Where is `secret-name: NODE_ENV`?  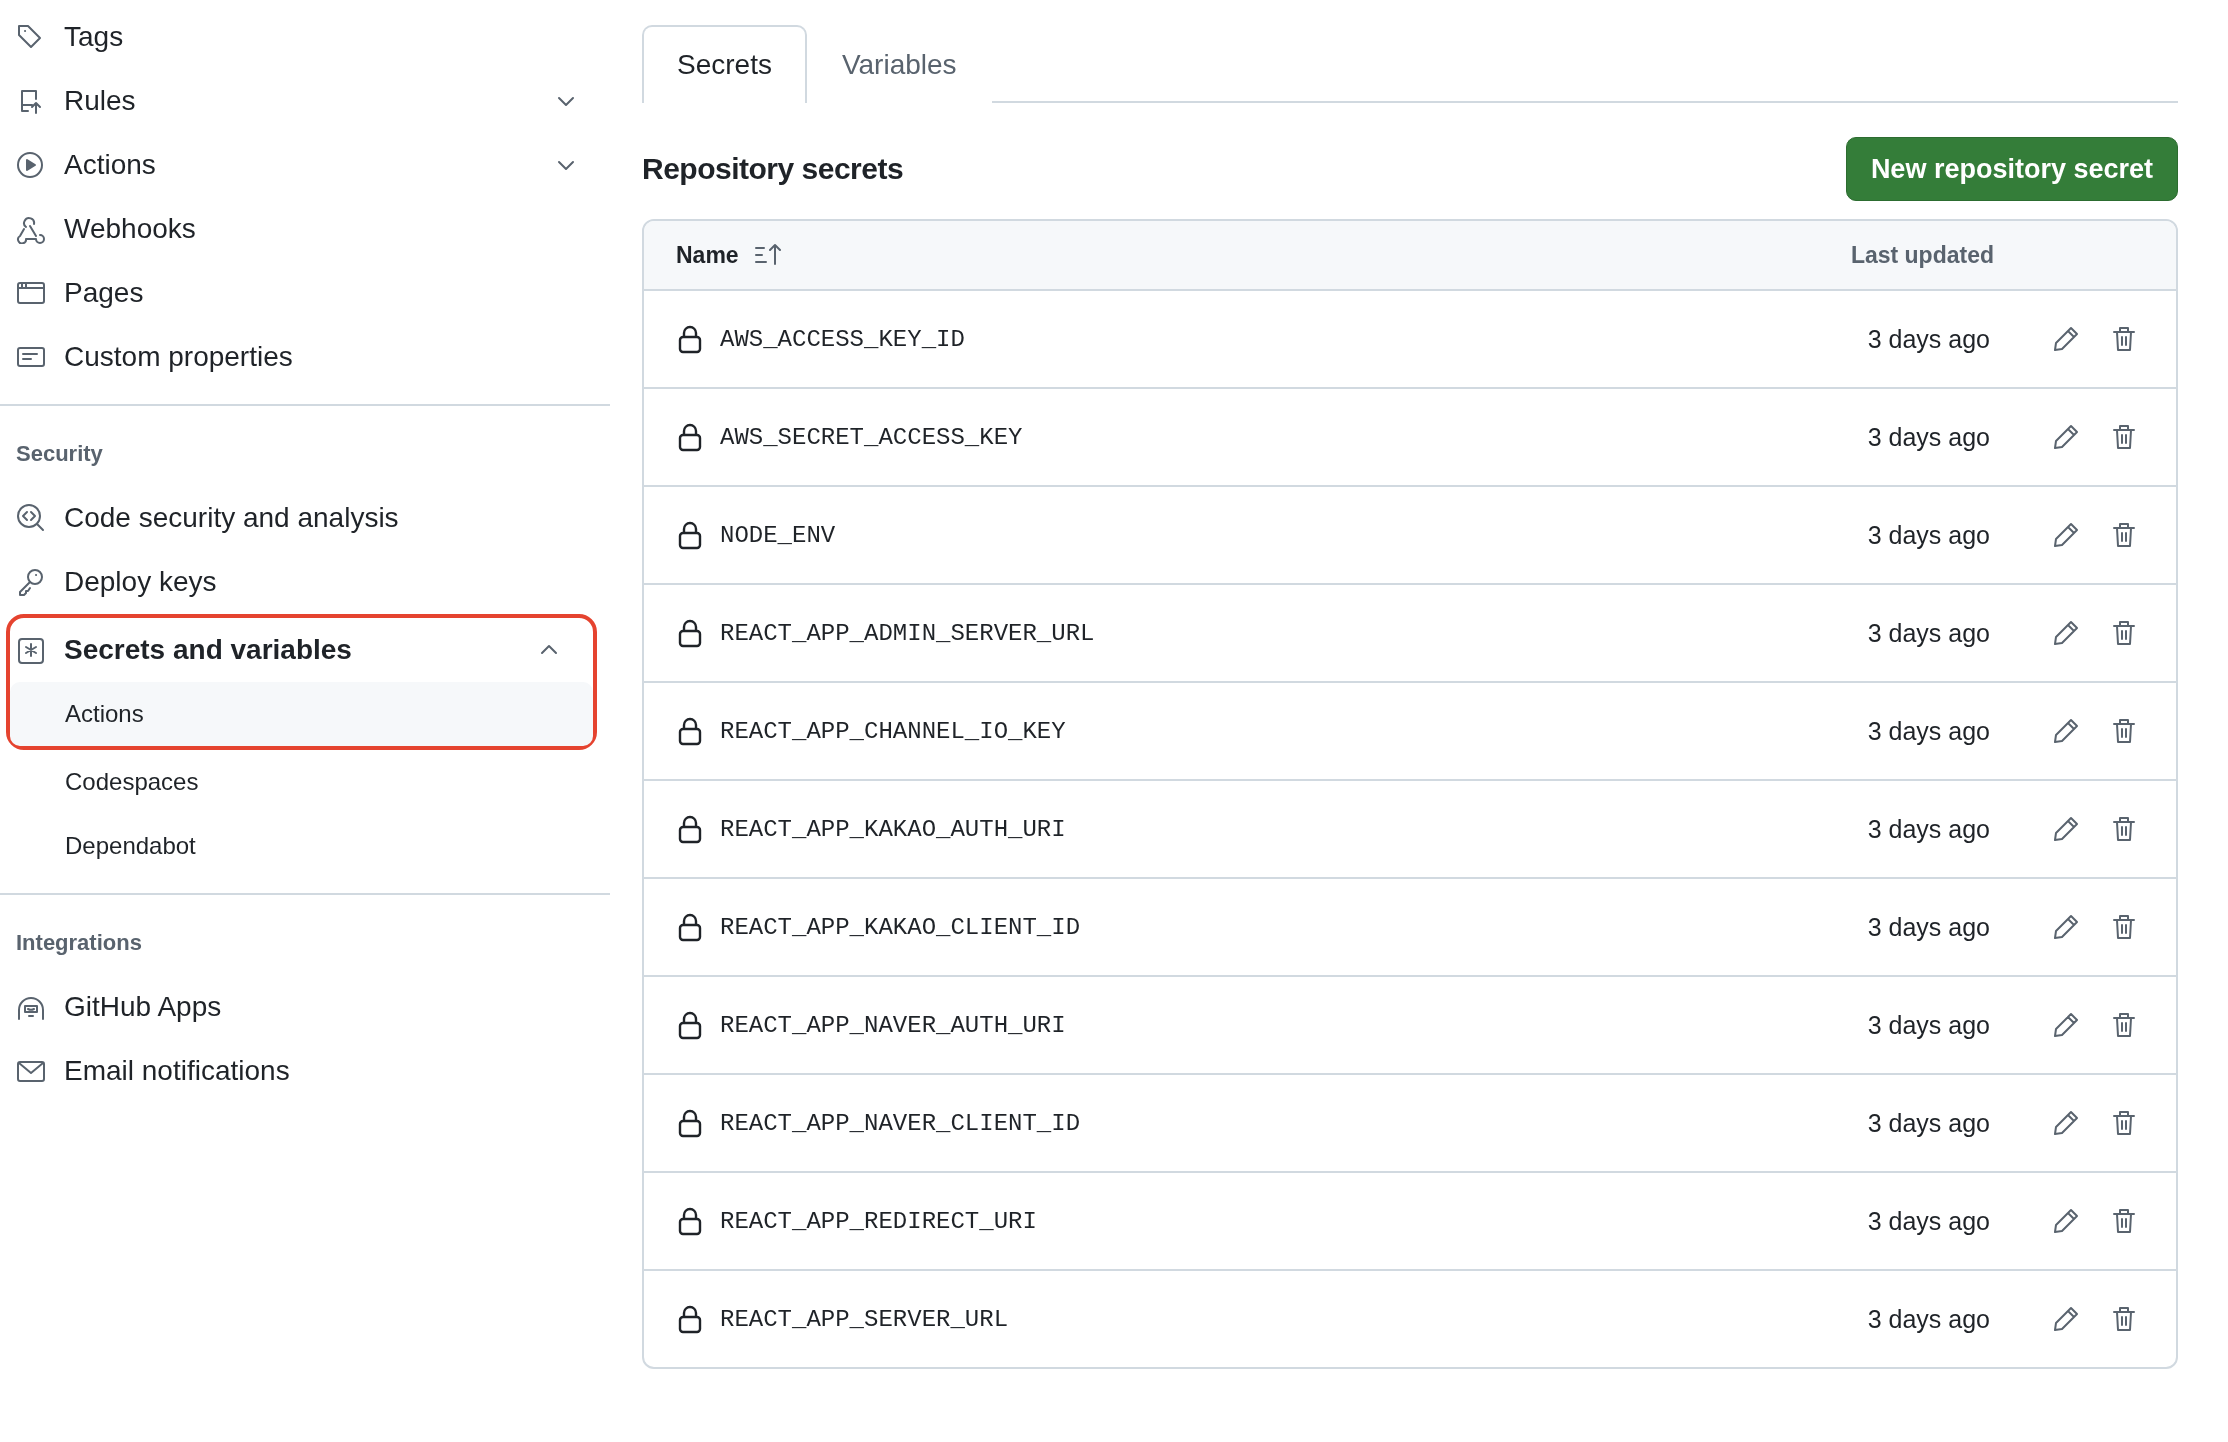 secret-name: NODE_ENV is located at coordinates (778, 535).